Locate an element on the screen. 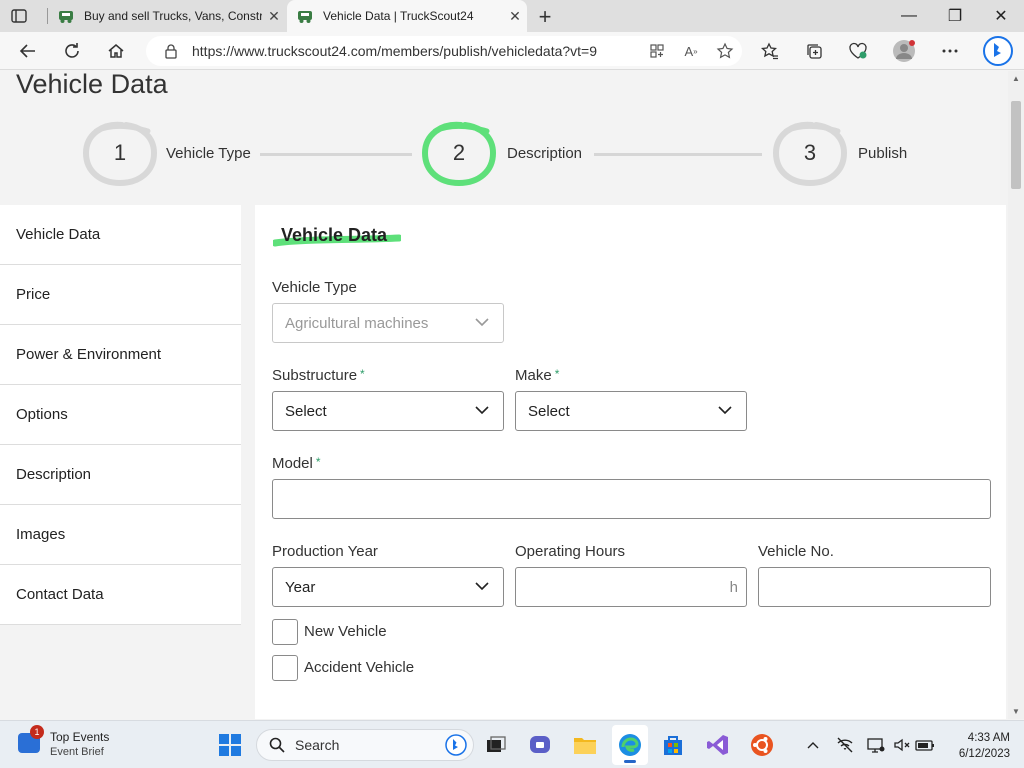 This screenshot has height=768, width=1024. model-label: Model * is located at coordinates (296, 463).